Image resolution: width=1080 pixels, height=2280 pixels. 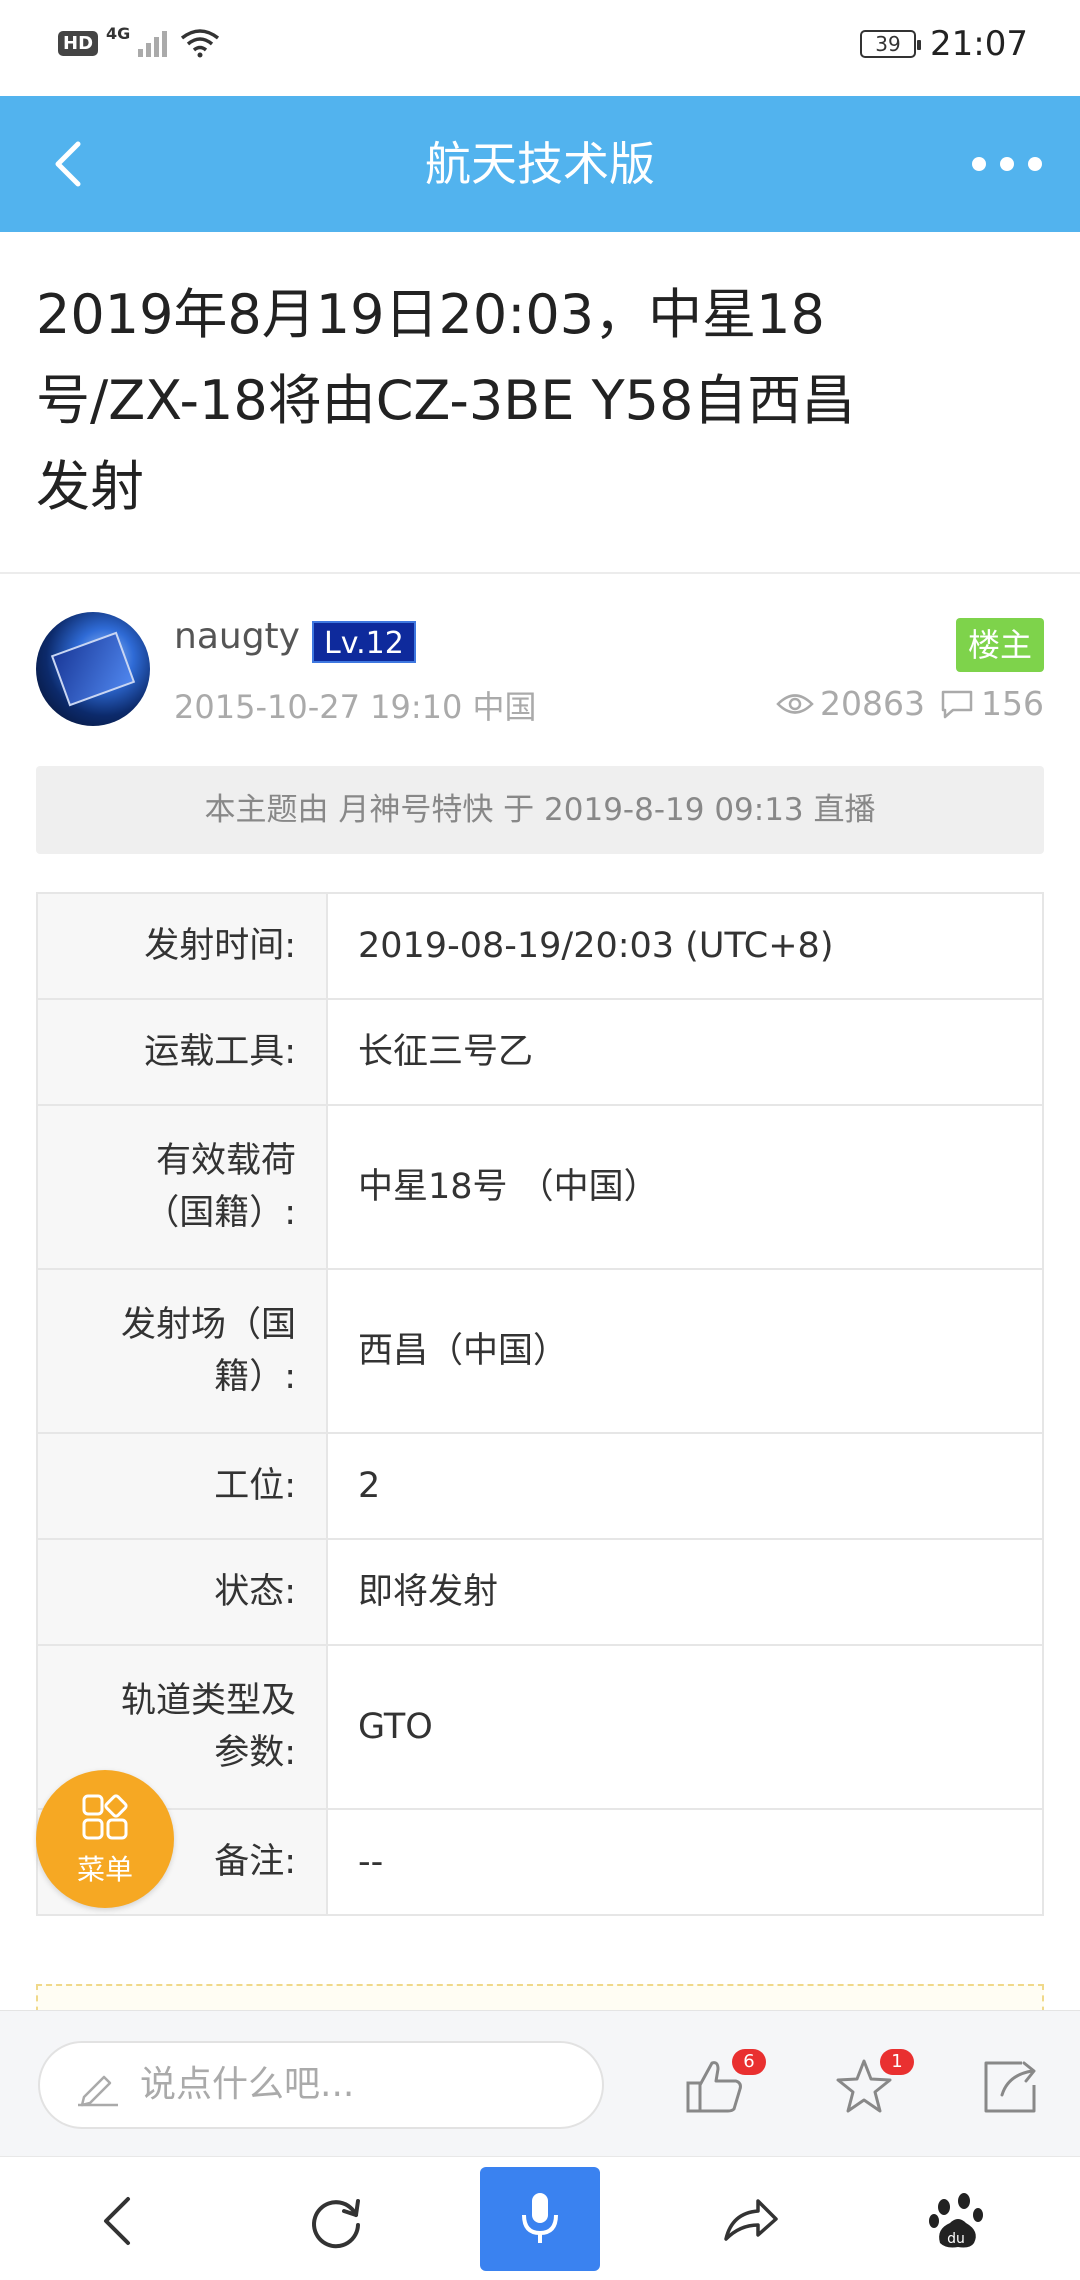 What do you see at coordinates (318, 707) in the screenshot?
I see `post-date: 2015-10-27 19:10` at bounding box center [318, 707].